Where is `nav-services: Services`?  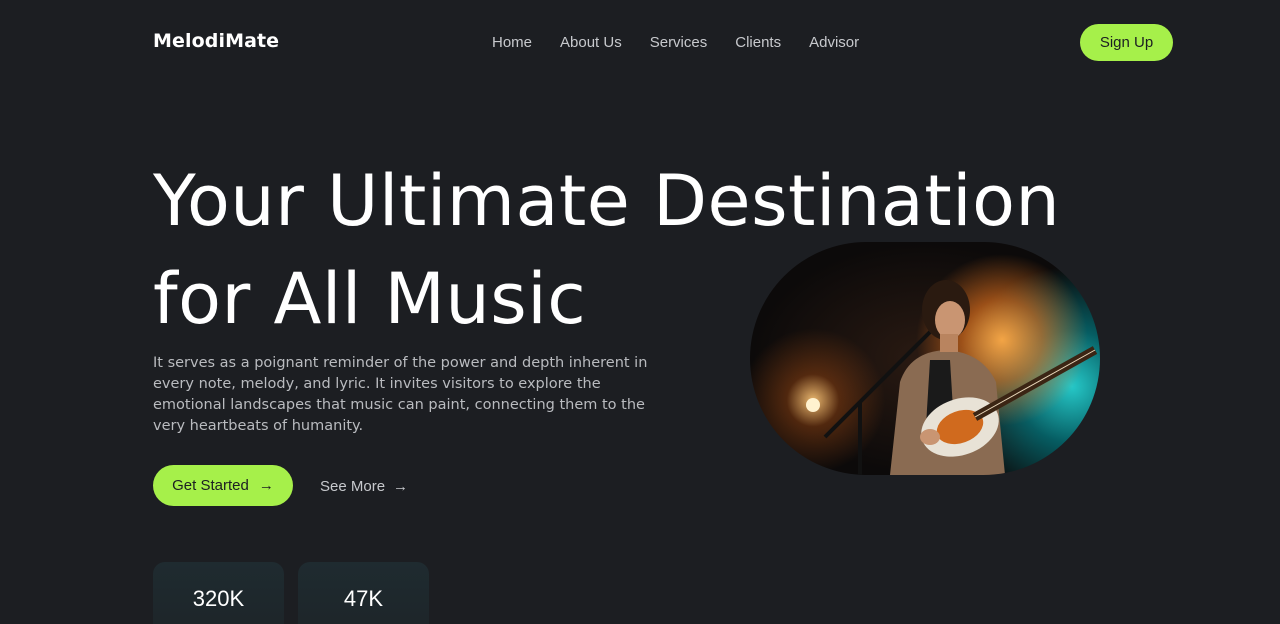
nav-services: Services is located at coordinates (679, 42).